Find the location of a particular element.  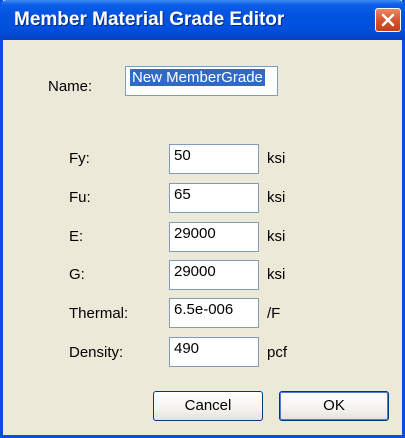

fu-label: Fu: is located at coordinates (80, 197).